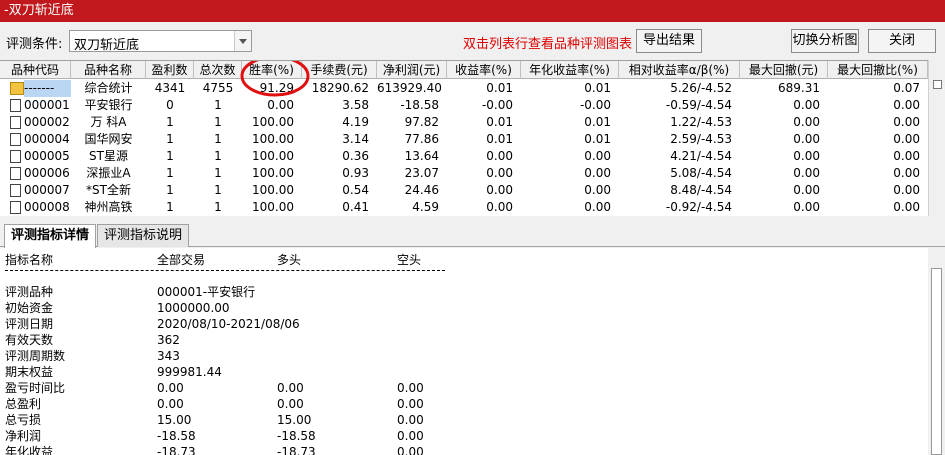 This screenshot has width=945, height=455. Describe the element at coordinates (35, 70) in the screenshot. I see `column-header: 品种代码` at that location.